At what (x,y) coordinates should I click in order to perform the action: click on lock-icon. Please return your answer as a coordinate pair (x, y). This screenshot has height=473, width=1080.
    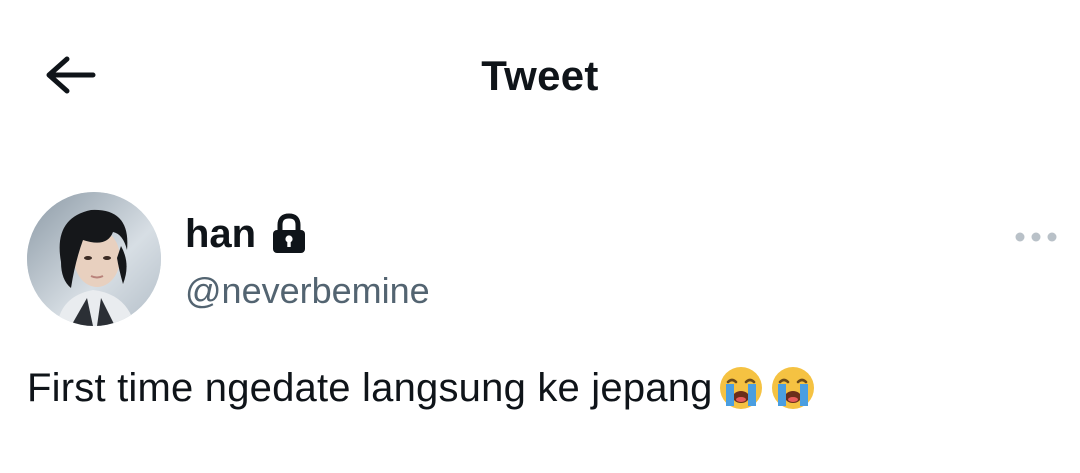
    Looking at the image, I should click on (289, 233).